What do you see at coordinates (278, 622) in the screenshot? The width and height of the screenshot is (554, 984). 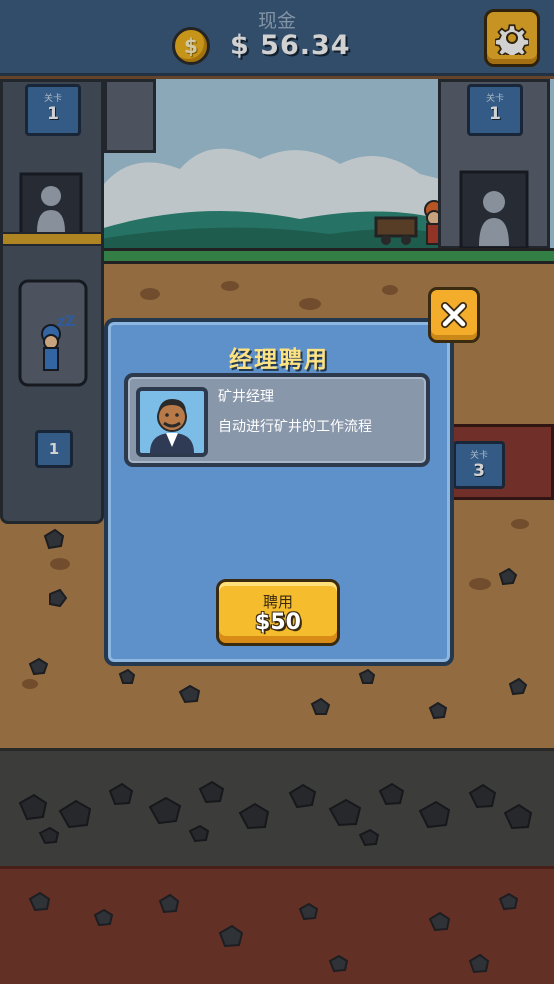 I see `hire-button-price: $50` at bounding box center [278, 622].